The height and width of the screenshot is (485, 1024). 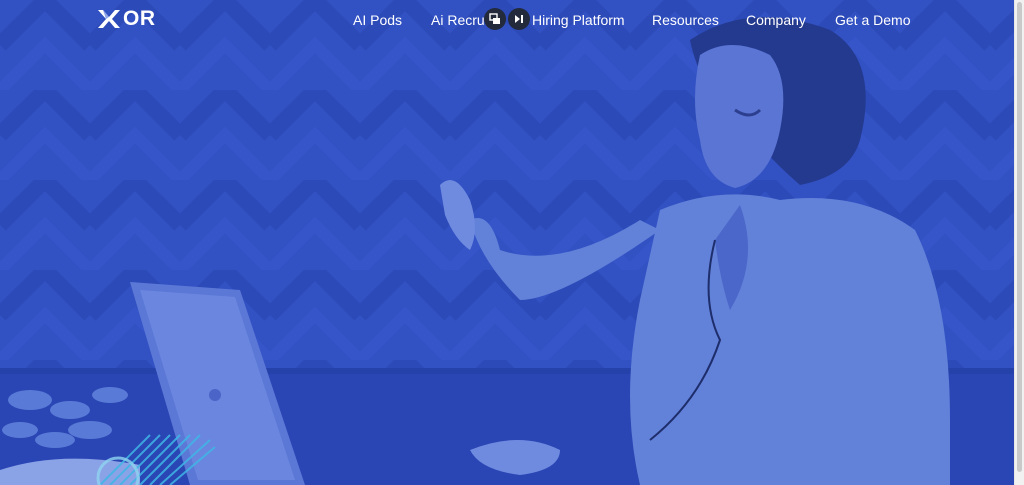 What do you see at coordinates (578, 20) in the screenshot?
I see `nav-item-hiring-platform: Hiring Platform` at bounding box center [578, 20].